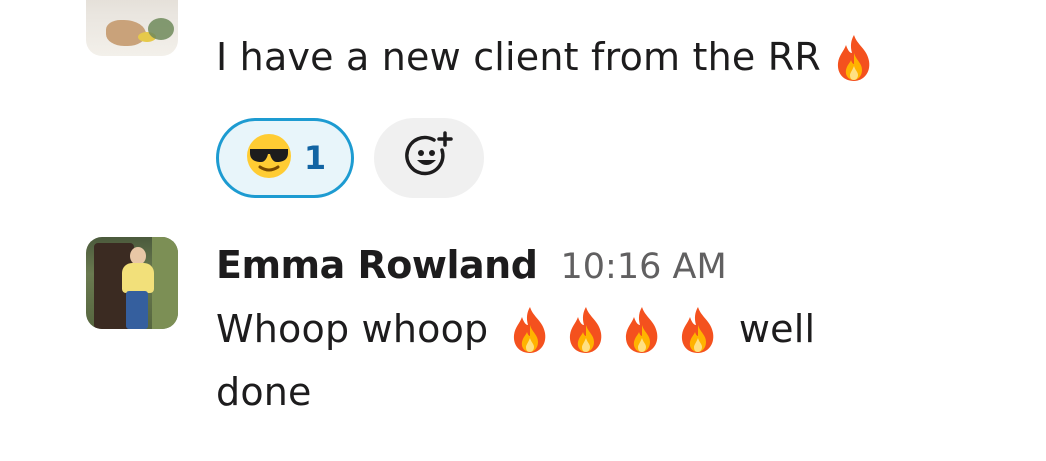 This screenshot has height=461, width=1046. What do you see at coordinates (269, 158) in the screenshot?
I see `sunglasses-face-icon` at bounding box center [269, 158].